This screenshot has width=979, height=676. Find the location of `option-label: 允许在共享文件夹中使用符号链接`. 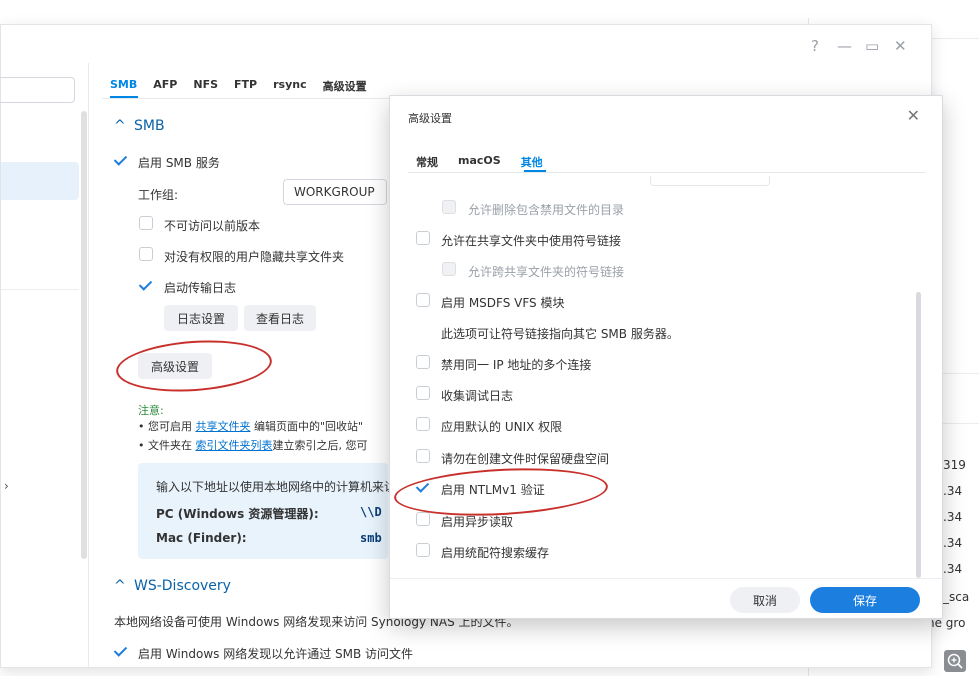

option-label: 允许在共享文件夹中使用符号链接 is located at coordinates (531, 241).